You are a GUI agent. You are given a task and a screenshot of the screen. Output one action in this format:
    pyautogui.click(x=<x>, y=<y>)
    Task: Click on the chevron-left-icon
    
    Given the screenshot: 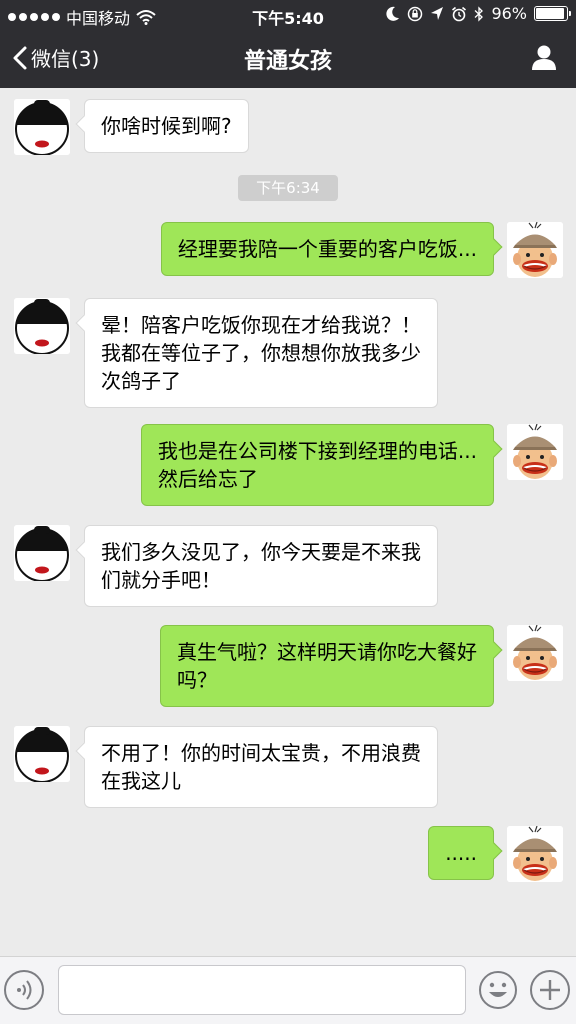 What is the action you would take?
    pyautogui.click(x=20, y=57)
    